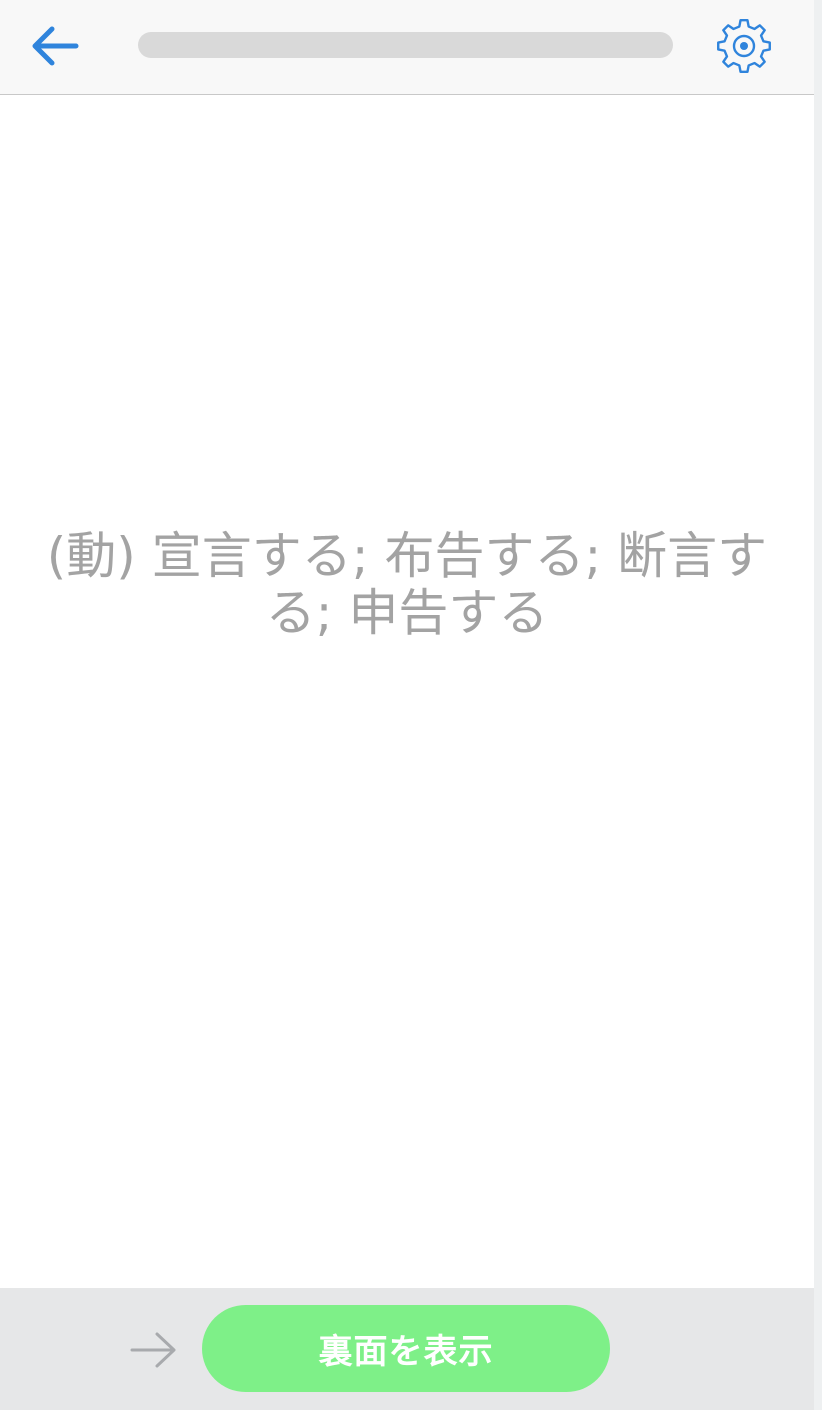  I want to click on arrow-right-icon, so click(153, 1350).